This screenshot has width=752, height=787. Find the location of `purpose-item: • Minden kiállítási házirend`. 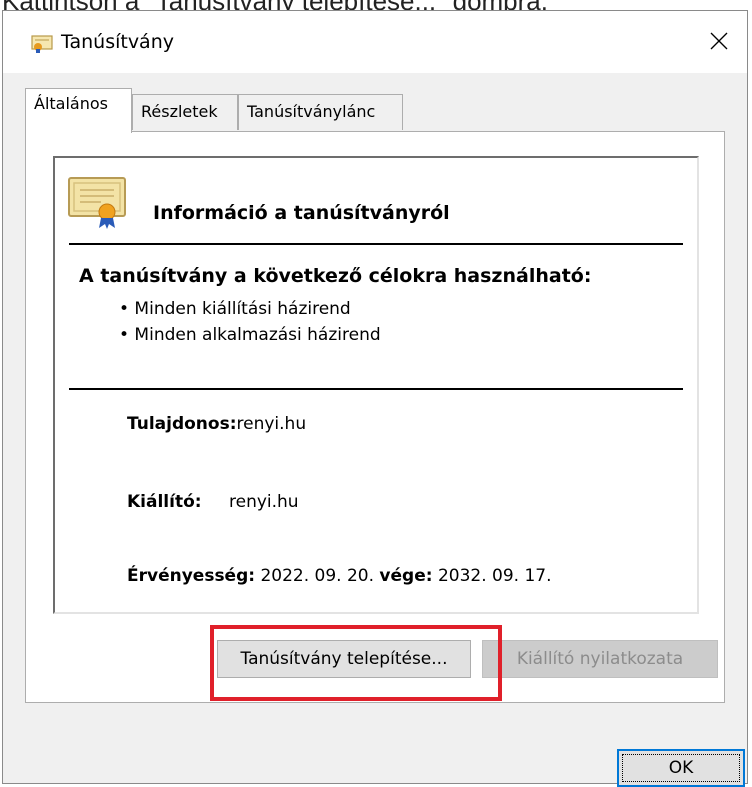

purpose-item: • Minden kiállítási házirend is located at coordinates (235, 309).